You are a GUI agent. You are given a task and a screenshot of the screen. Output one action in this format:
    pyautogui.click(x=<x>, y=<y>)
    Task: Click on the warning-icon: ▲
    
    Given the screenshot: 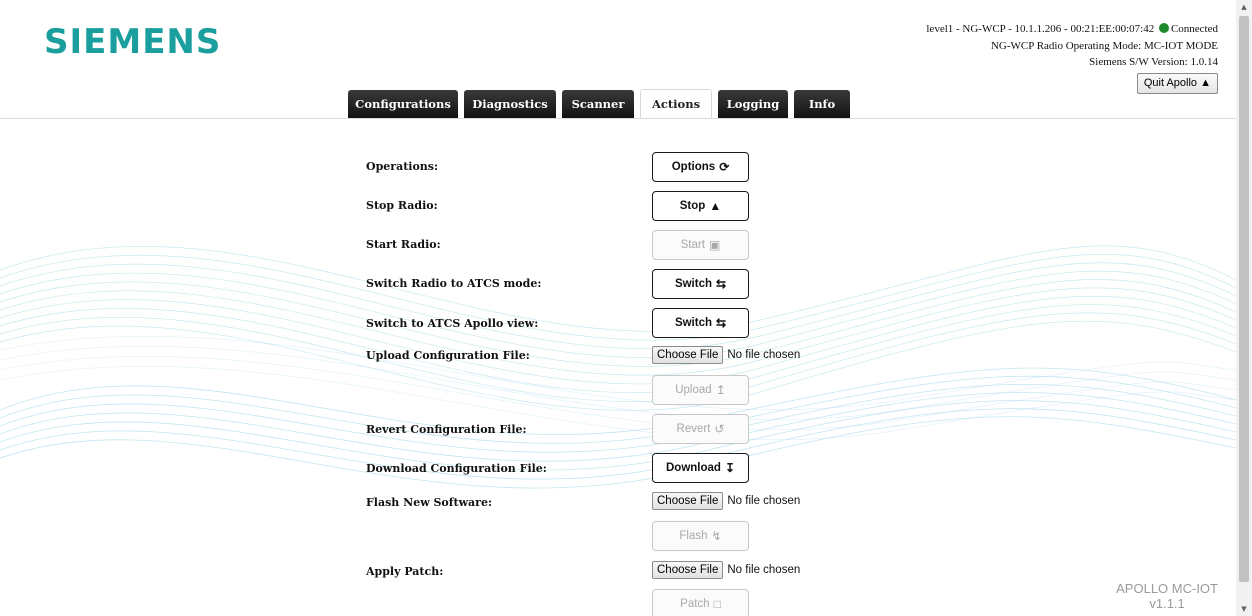 What is the action you would take?
    pyautogui.click(x=715, y=206)
    